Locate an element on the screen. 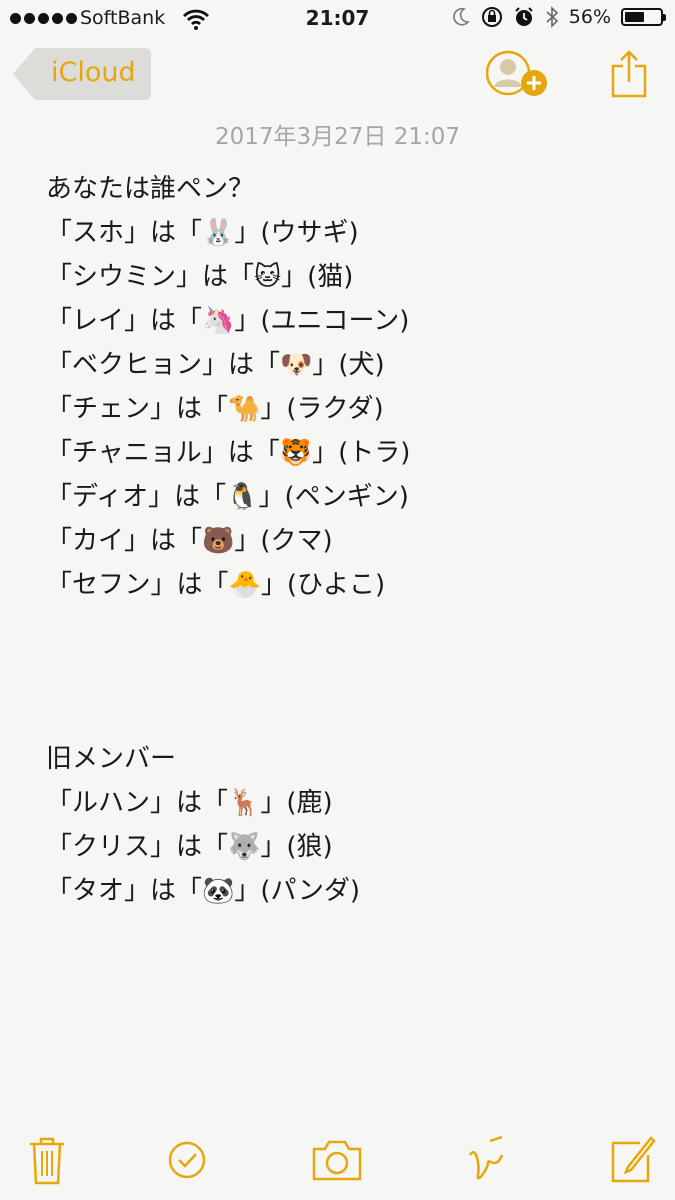 The width and height of the screenshot is (675, 1200). note-line: 「ディオ」は「🐧」(ペンギン) is located at coordinates (227, 497).